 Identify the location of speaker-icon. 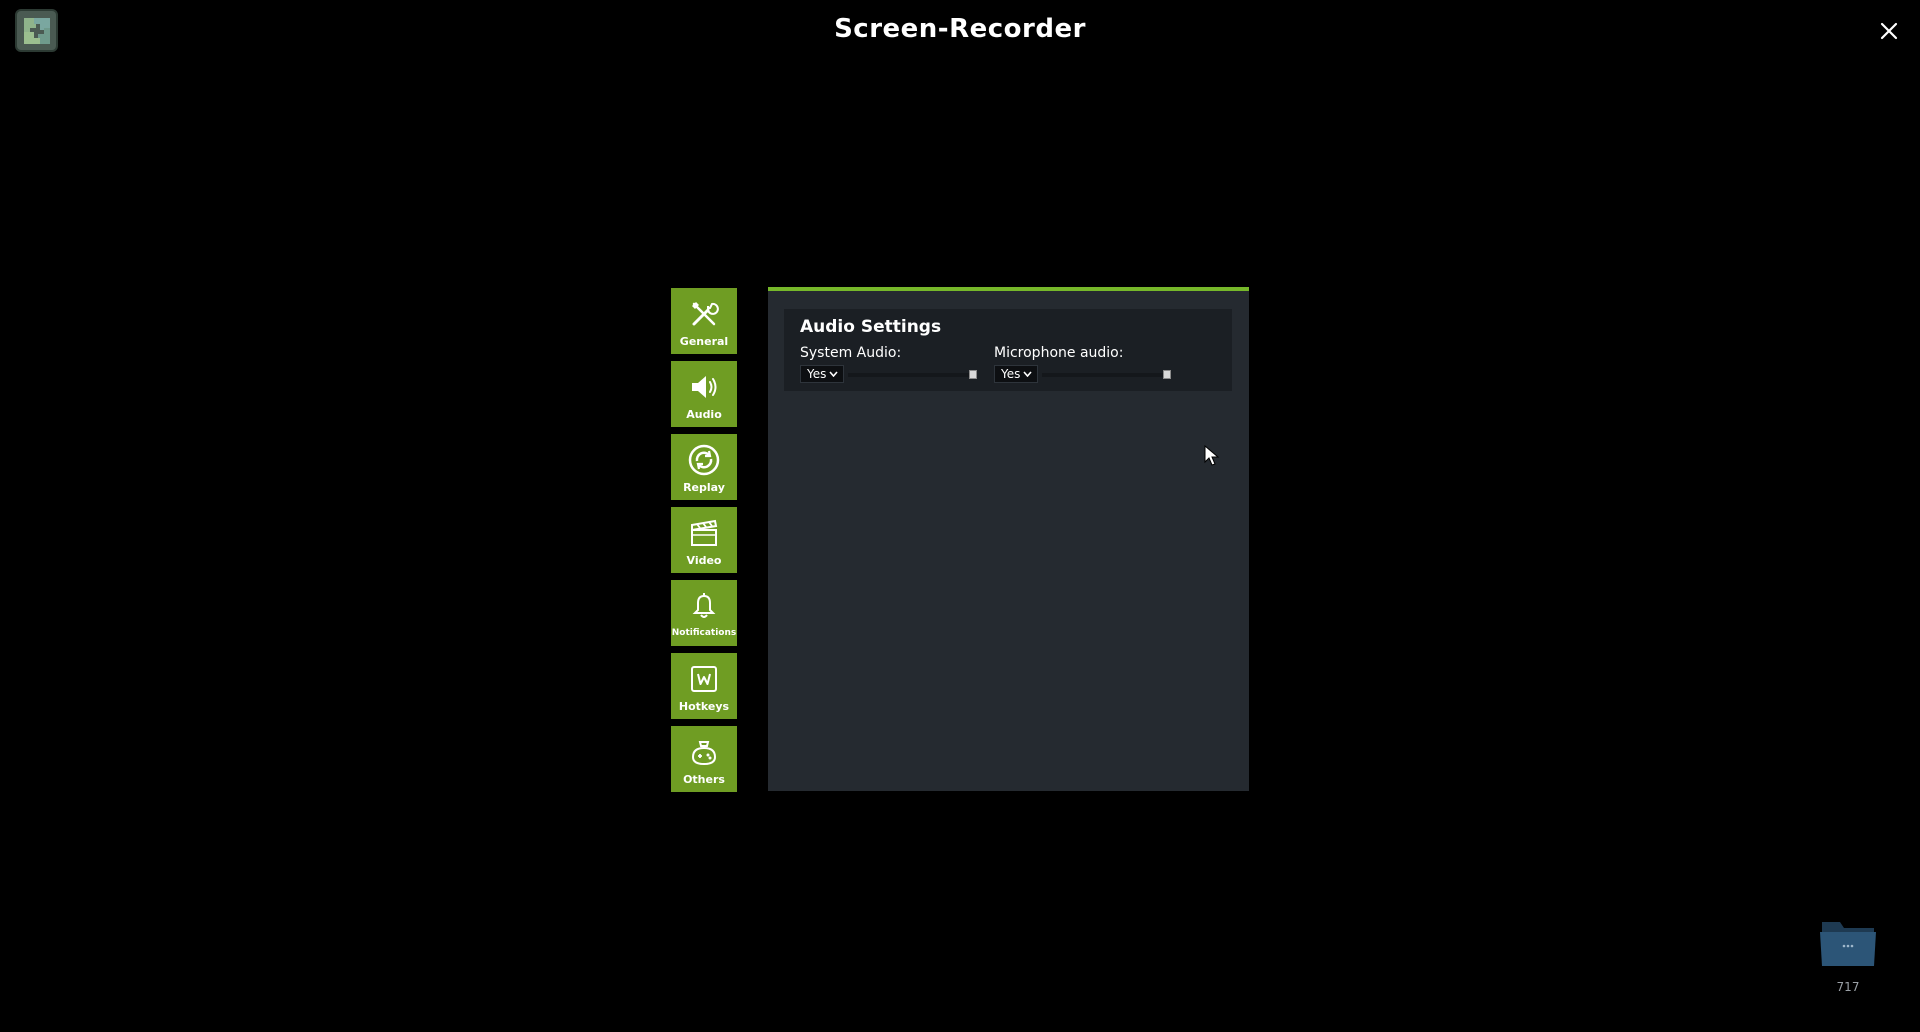
(704, 387).